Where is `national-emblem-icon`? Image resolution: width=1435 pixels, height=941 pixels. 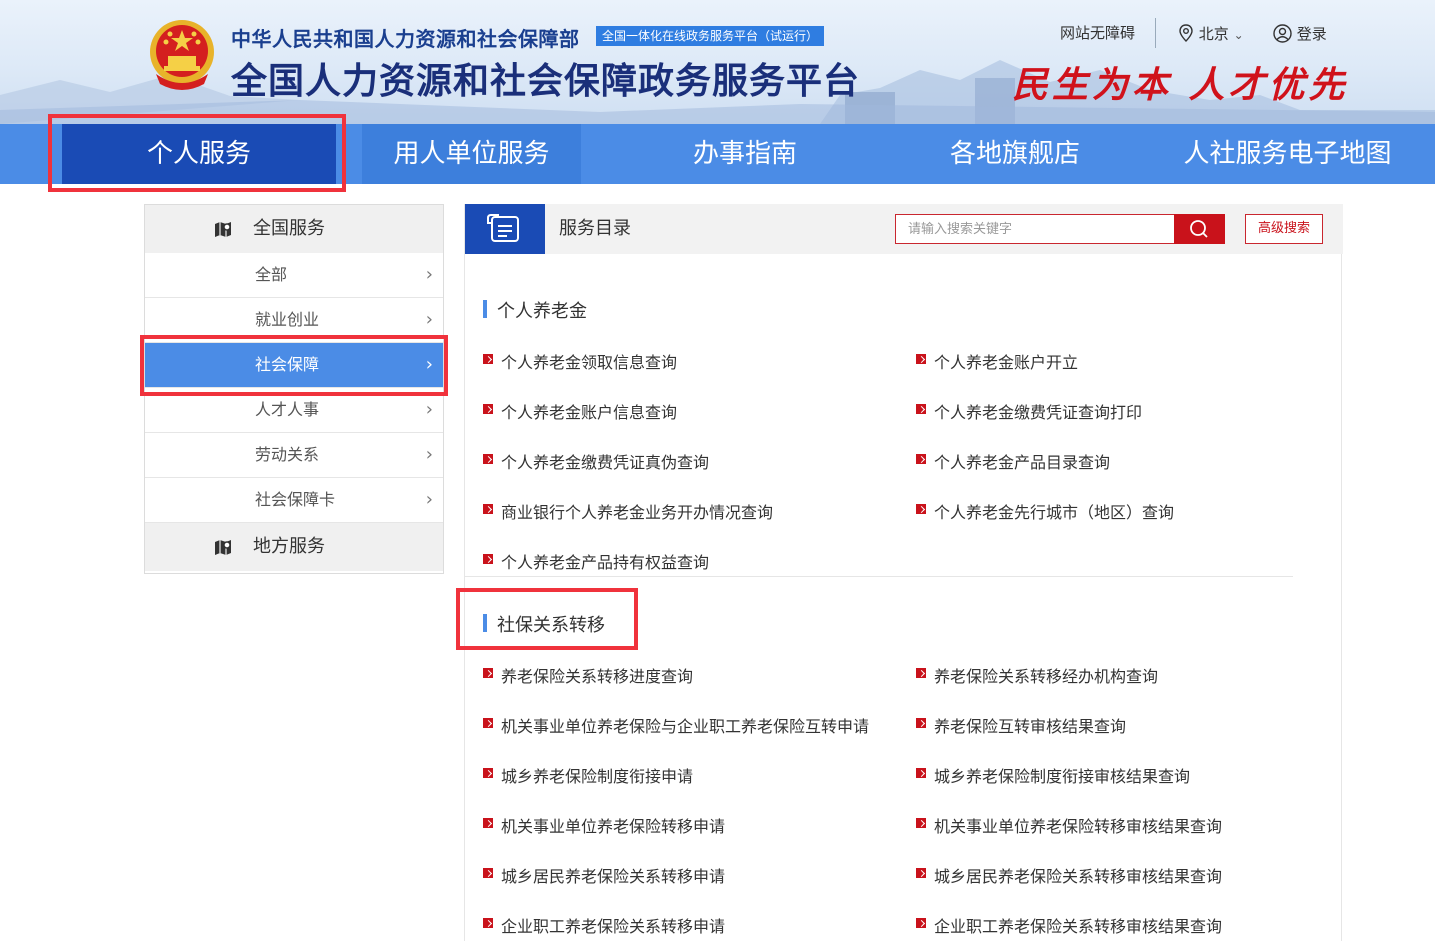 national-emblem-icon is located at coordinates (182, 55).